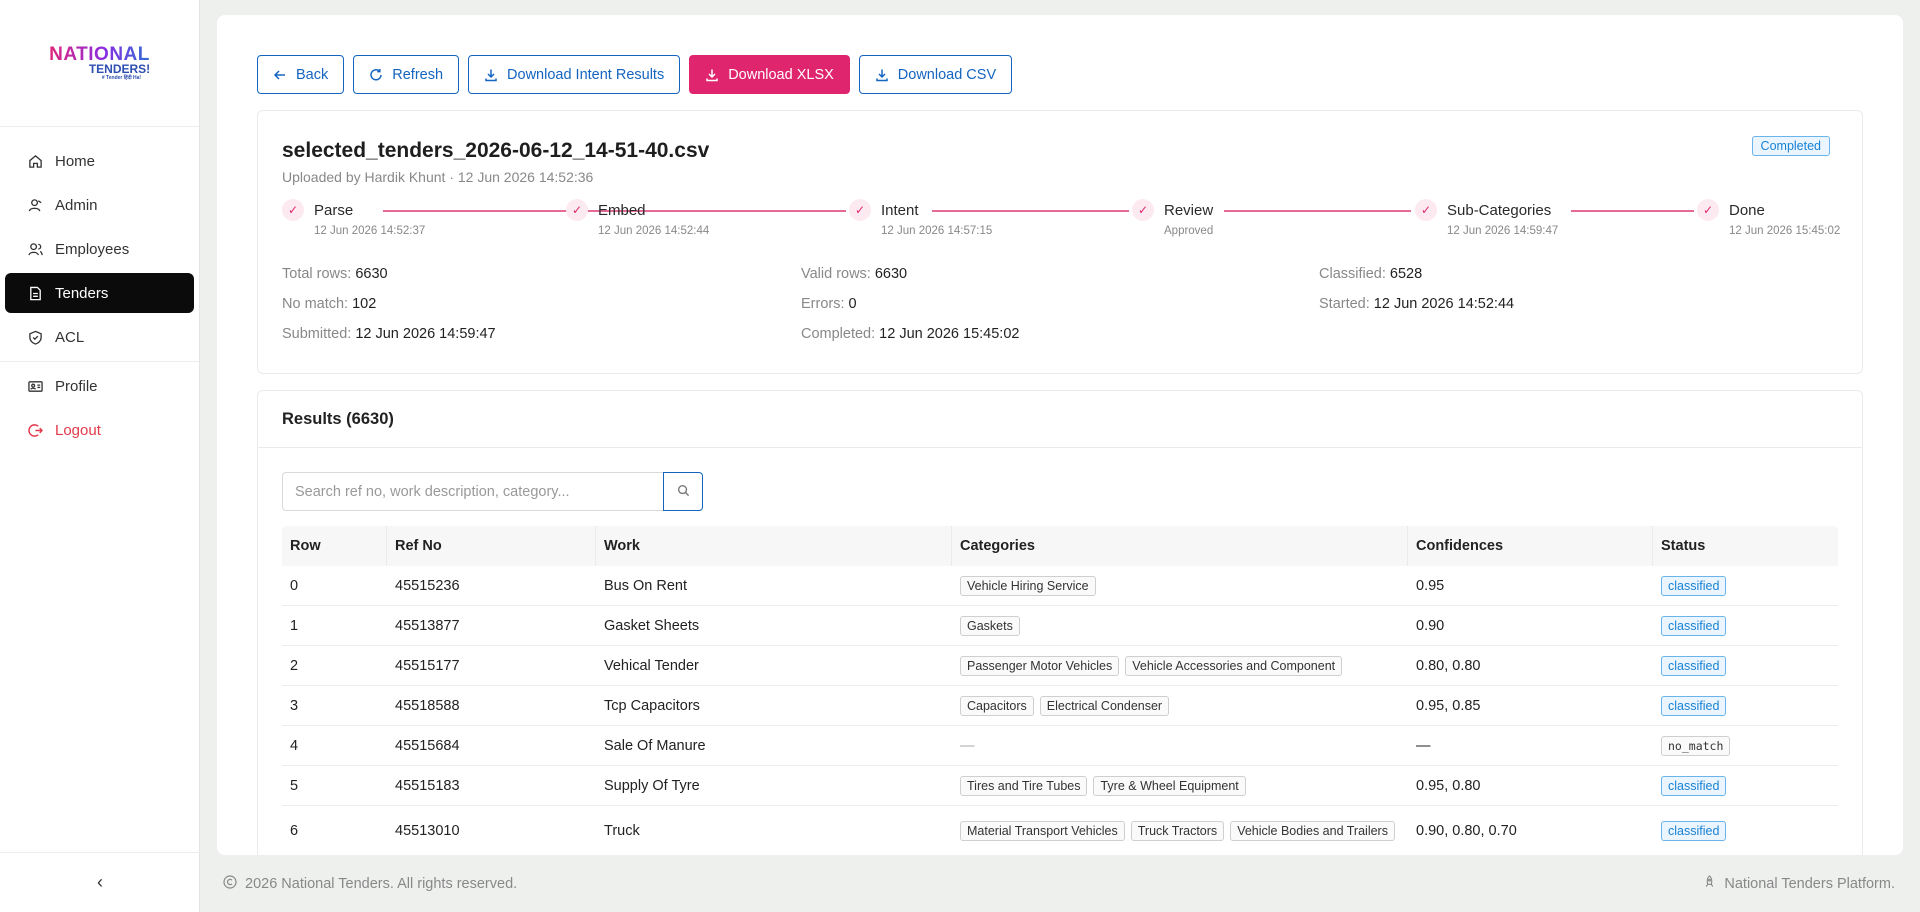  What do you see at coordinates (280, 75) in the screenshot?
I see `arrow-left-icon` at bounding box center [280, 75].